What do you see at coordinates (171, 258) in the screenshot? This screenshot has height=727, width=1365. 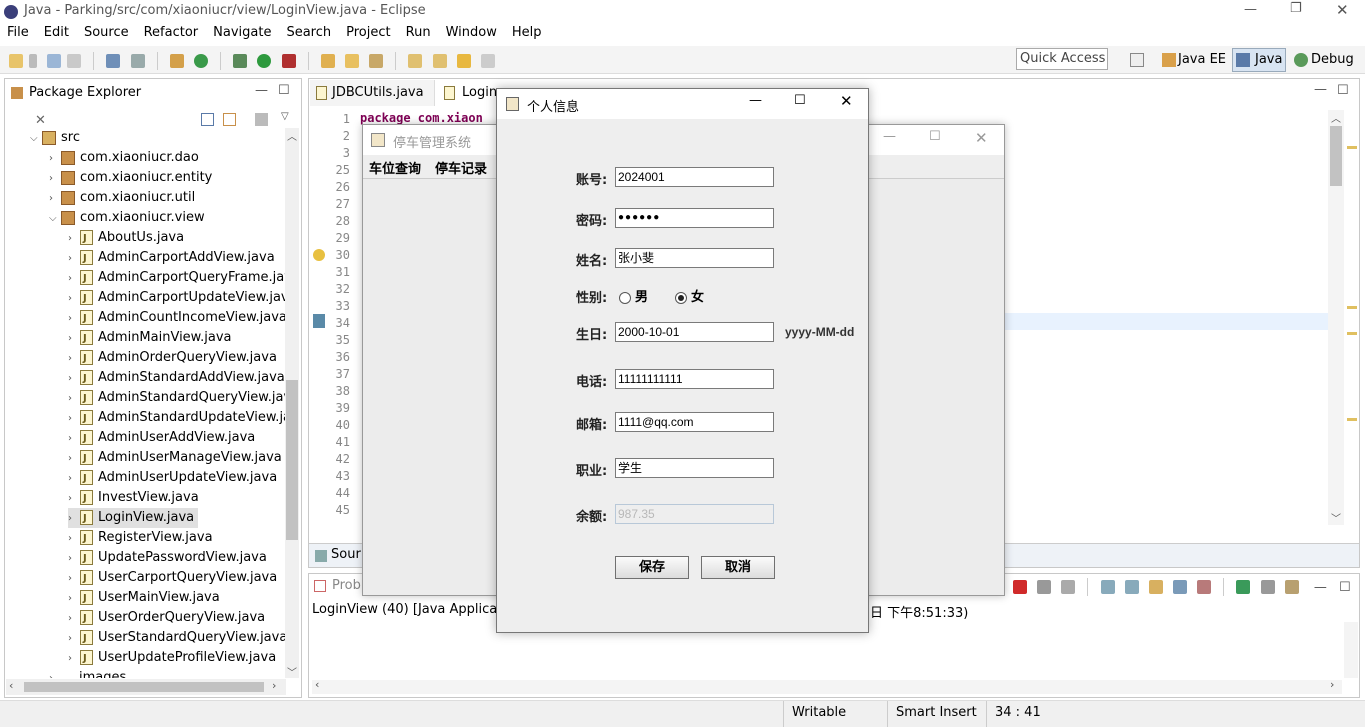 I see `tree-file: ›AdminCarportAddView.java` at bounding box center [171, 258].